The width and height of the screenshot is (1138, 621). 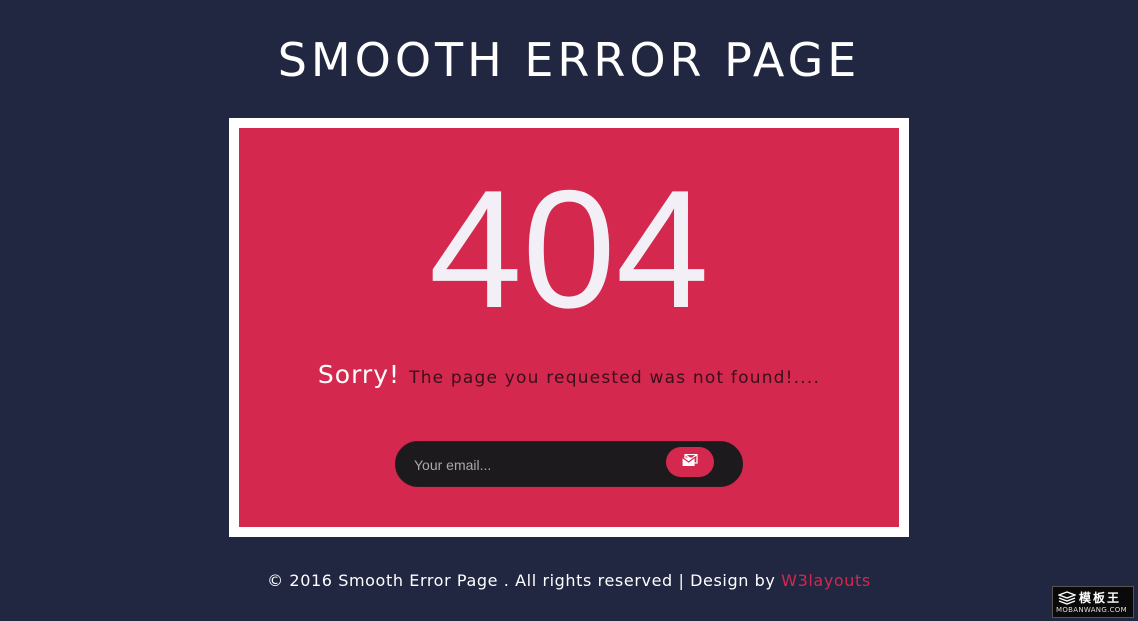 What do you see at coordinates (1091, 610) in the screenshot?
I see `watermark-domain: MOBANWANG.COM` at bounding box center [1091, 610].